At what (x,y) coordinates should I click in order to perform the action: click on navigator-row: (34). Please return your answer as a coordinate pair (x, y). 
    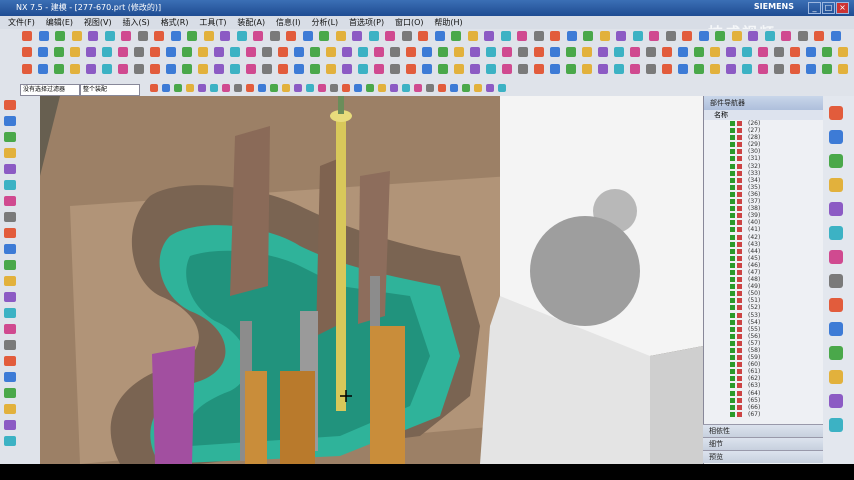
    Looking at the image, I should click on (764, 180).